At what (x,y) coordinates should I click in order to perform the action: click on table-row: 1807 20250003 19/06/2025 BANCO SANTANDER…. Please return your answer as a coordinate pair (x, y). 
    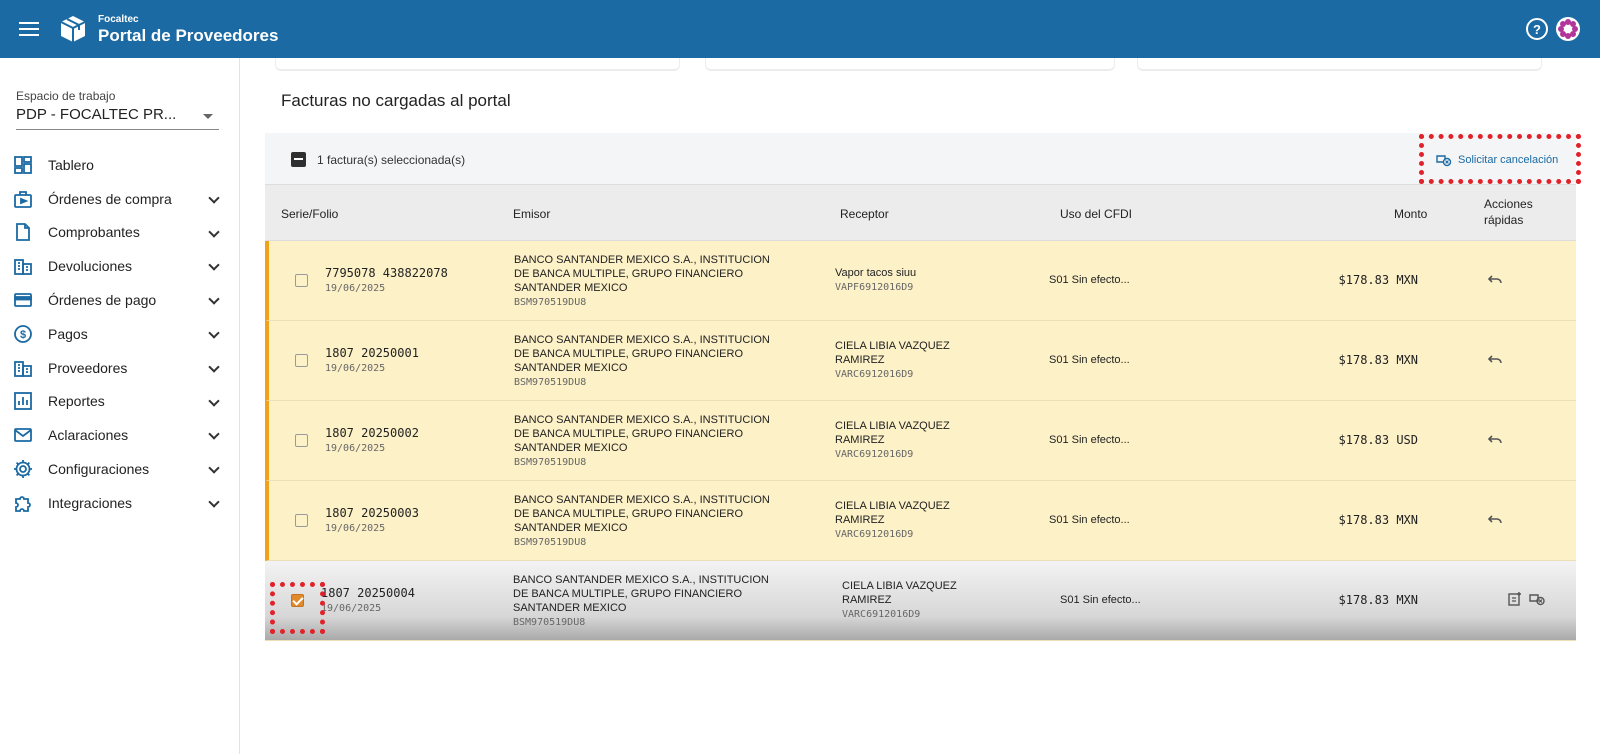
    Looking at the image, I should click on (920, 521).